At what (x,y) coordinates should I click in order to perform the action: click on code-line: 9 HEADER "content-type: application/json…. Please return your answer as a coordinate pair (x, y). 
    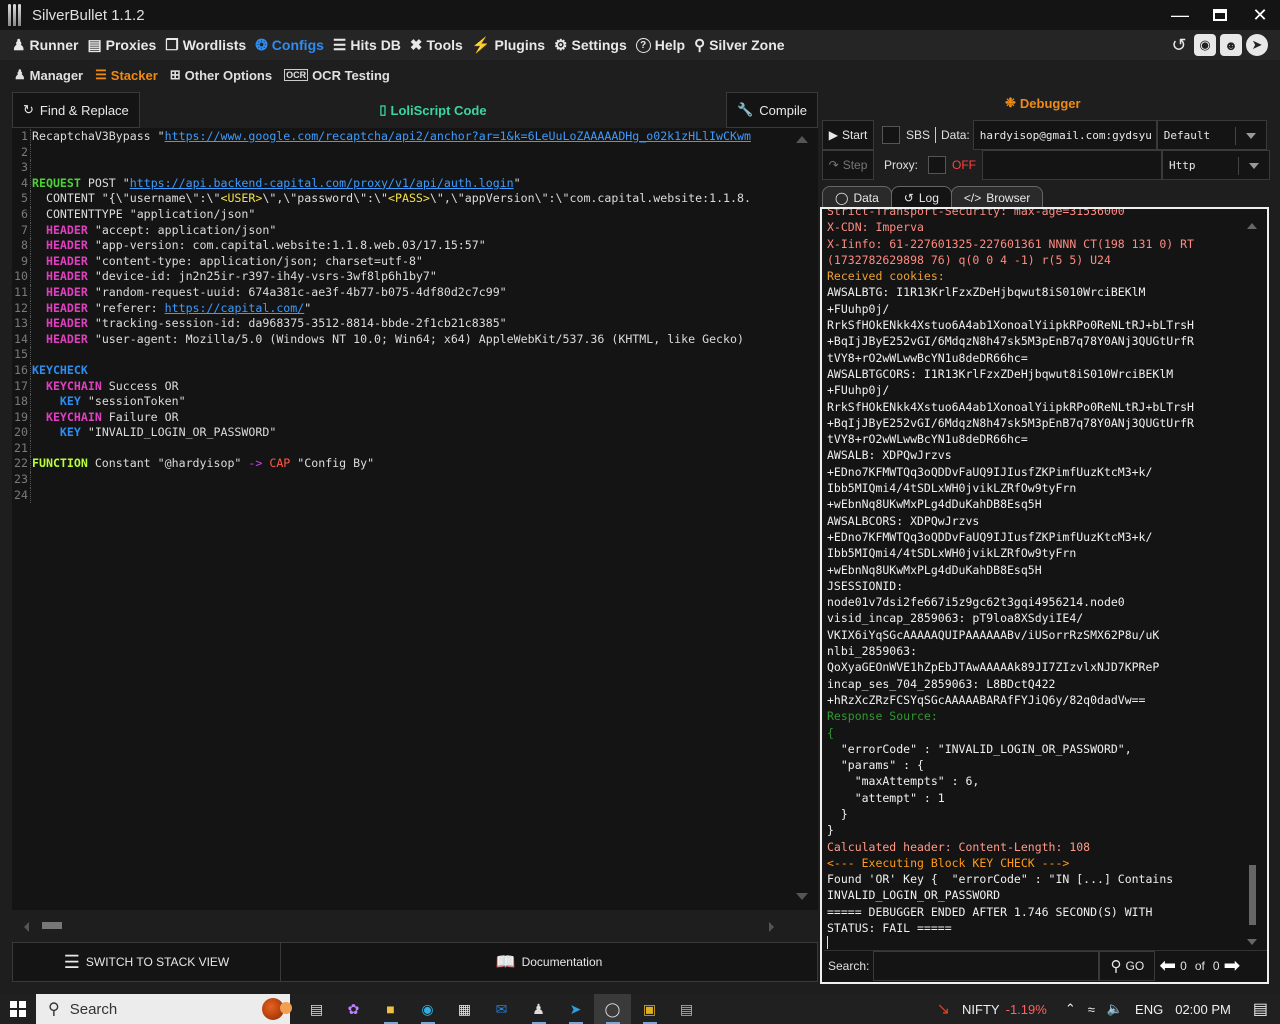
    Looking at the image, I should click on (415, 261).